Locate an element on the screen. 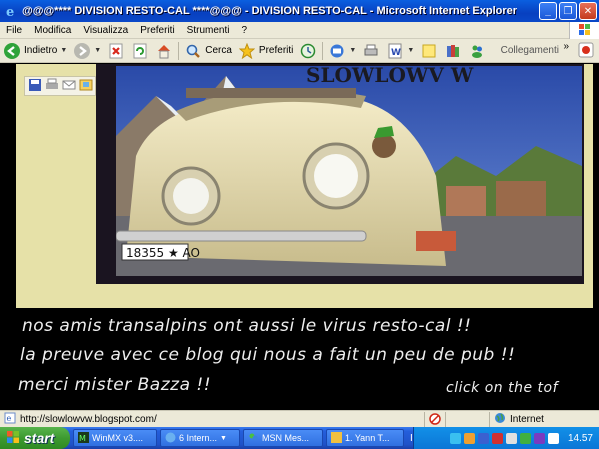 The image size is (599, 449). refresh-button is located at coordinates (140, 51).